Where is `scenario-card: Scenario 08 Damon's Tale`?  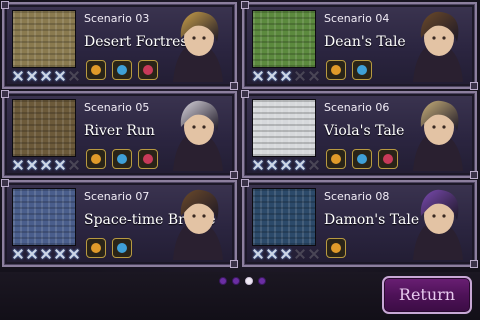
scenario-card: Scenario 08 Damon's Tale is located at coordinates (359, 223).